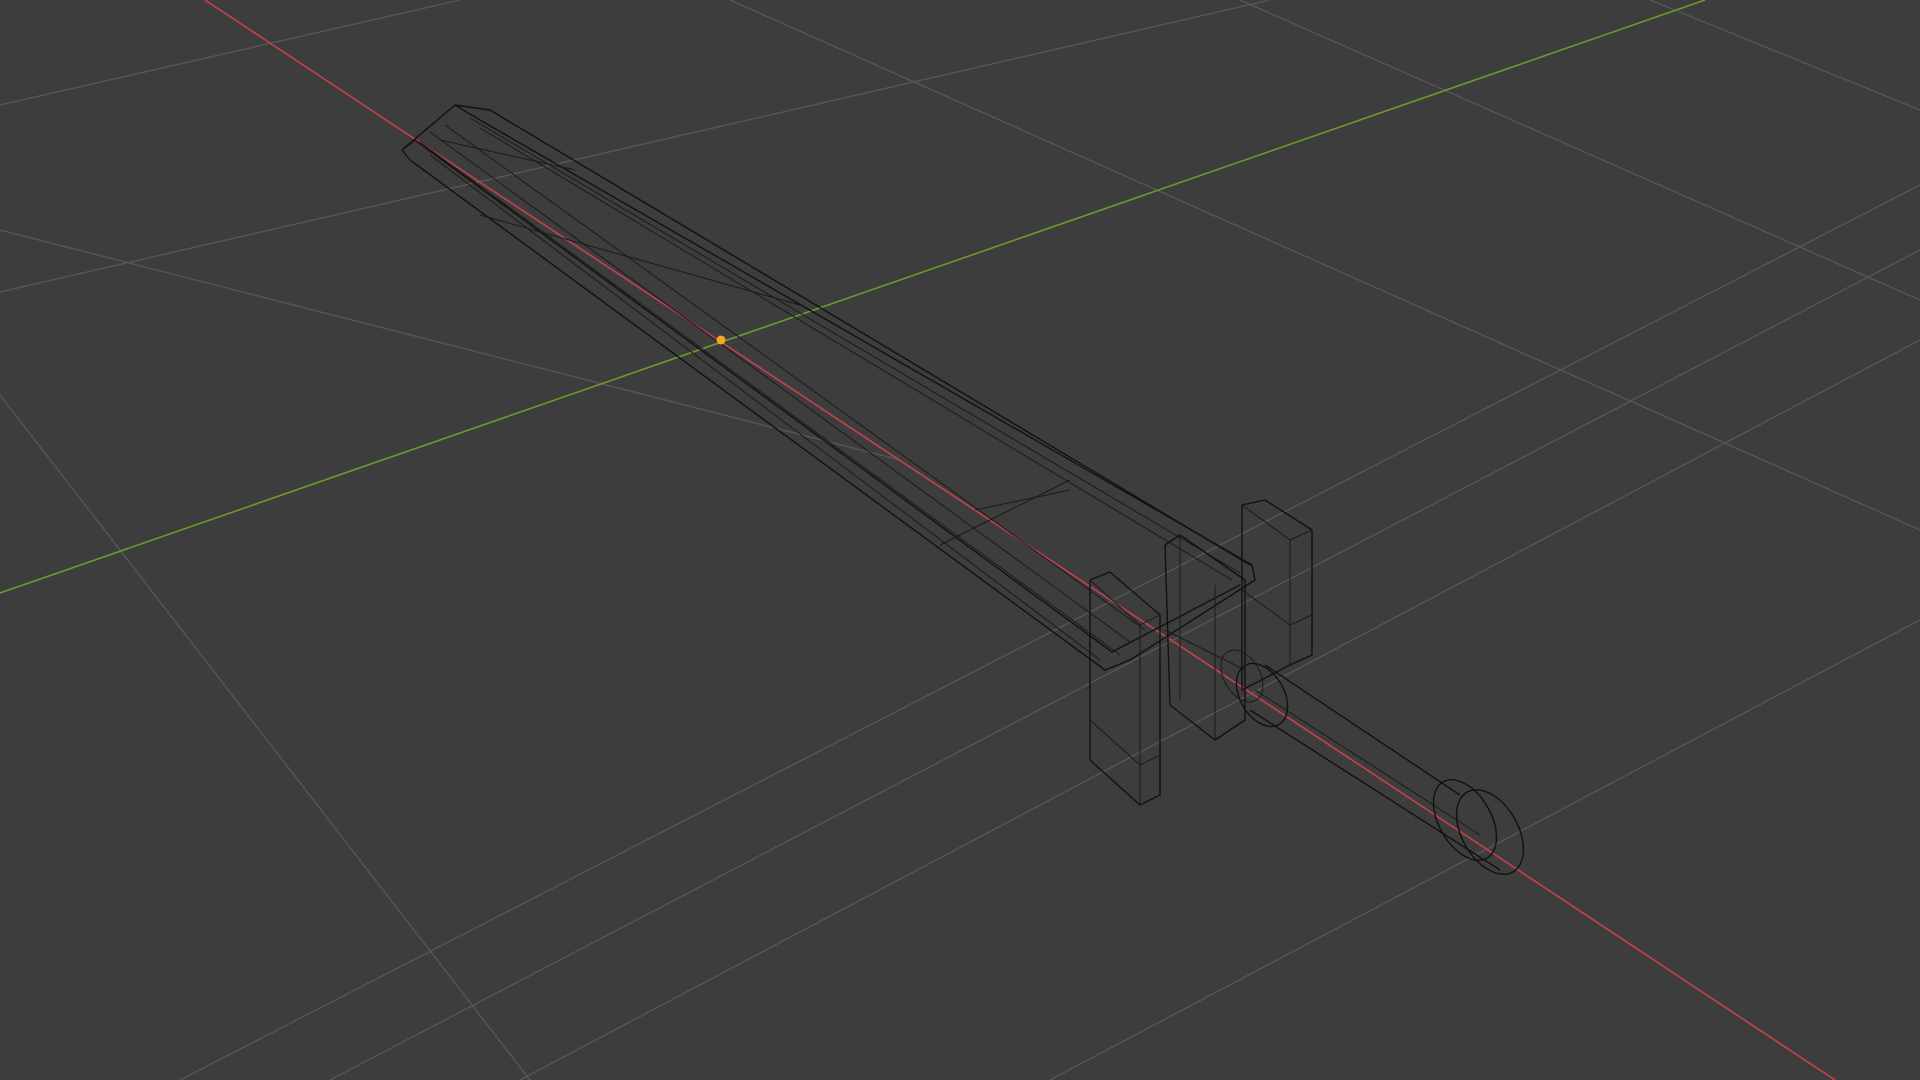 This screenshot has height=1080, width=1920. What do you see at coordinates (1201, 652) in the screenshot?
I see `crossguard-wireframe` at bounding box center [1201, 652].